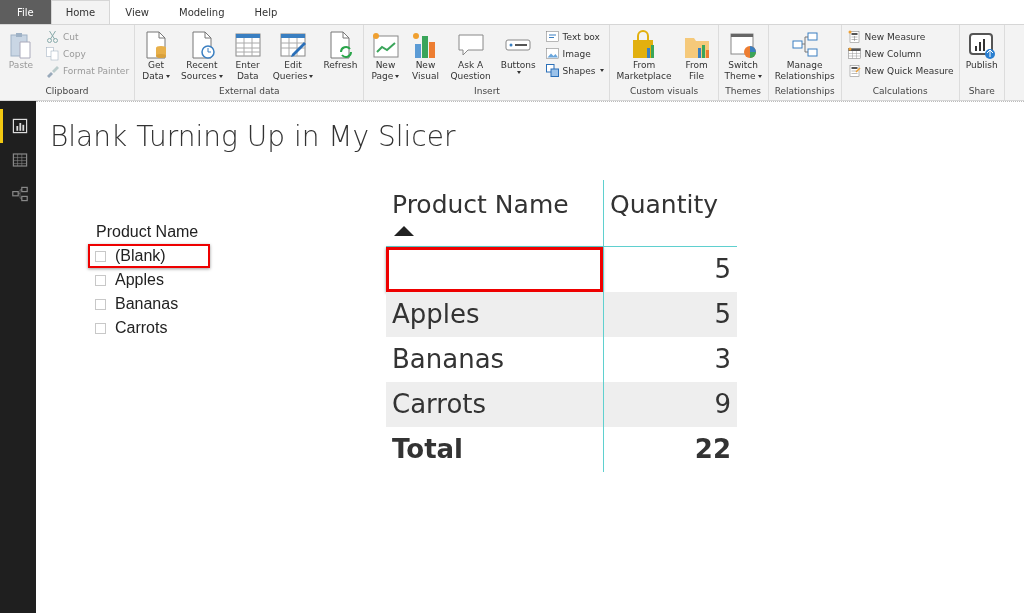 Image resolution: width=1024 pixels, height=613 pixels. What do you see at coordinates (156, 56) in the screenshot?
I see `ribbon-button: Get Data` at bounding box center [156, 56].